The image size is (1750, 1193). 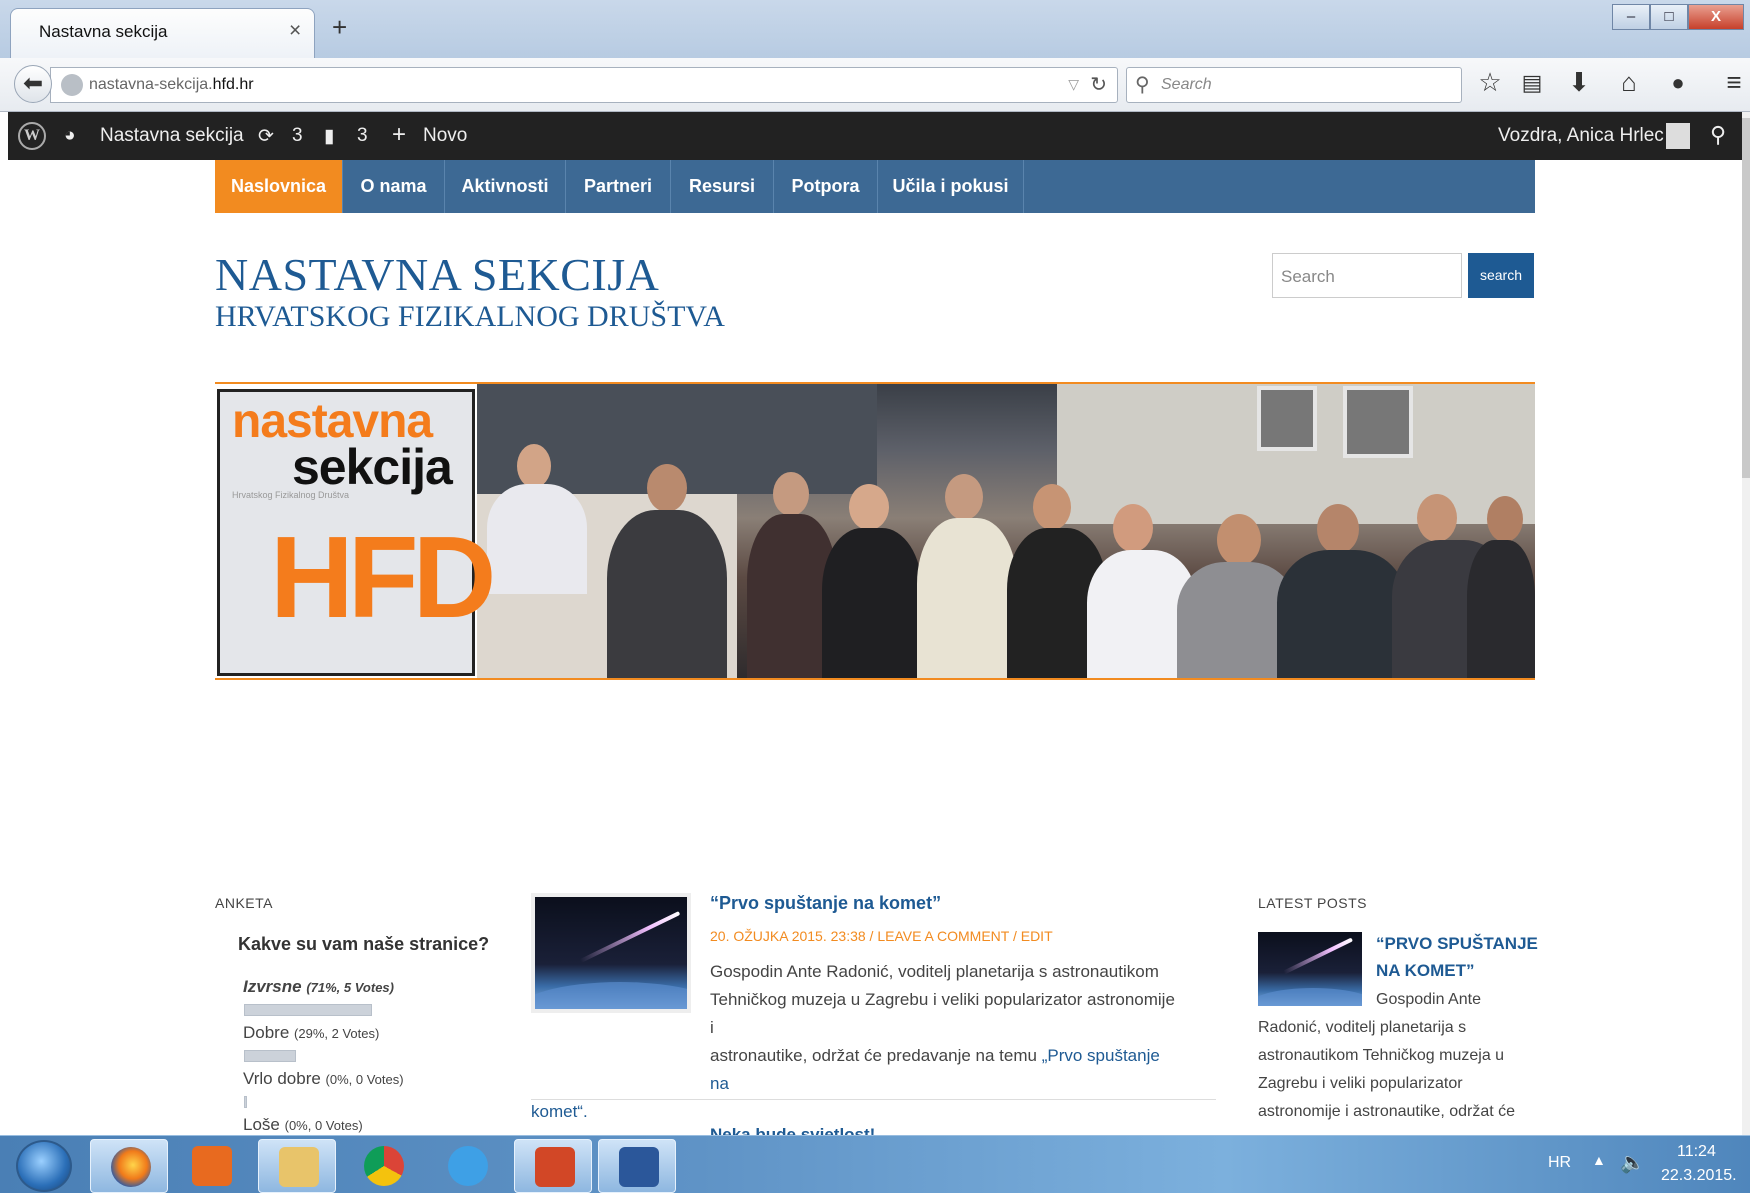 I want to click on window-controls: – □ X, so click(x=1678, y=17).